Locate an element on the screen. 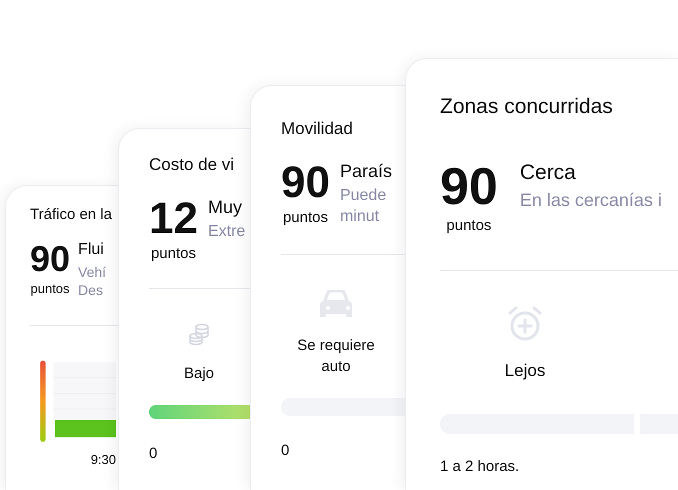 The width and height of the screenshot is (678, 490). card-title: Movilidad is located at coordinates (317, 129).